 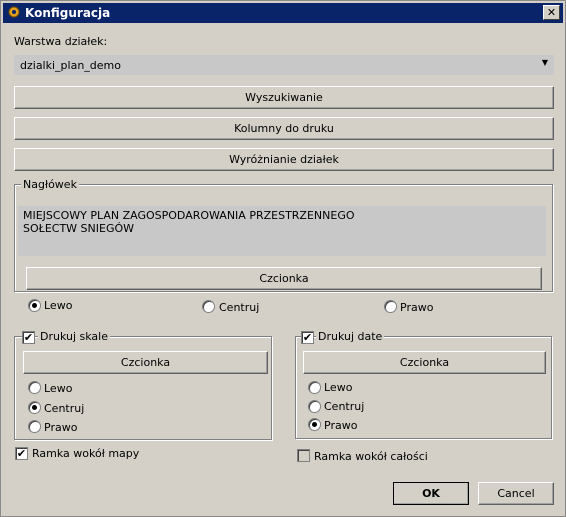 I want to click on columns-button-label: Kolumny do druku, so click(x=284, y=128).